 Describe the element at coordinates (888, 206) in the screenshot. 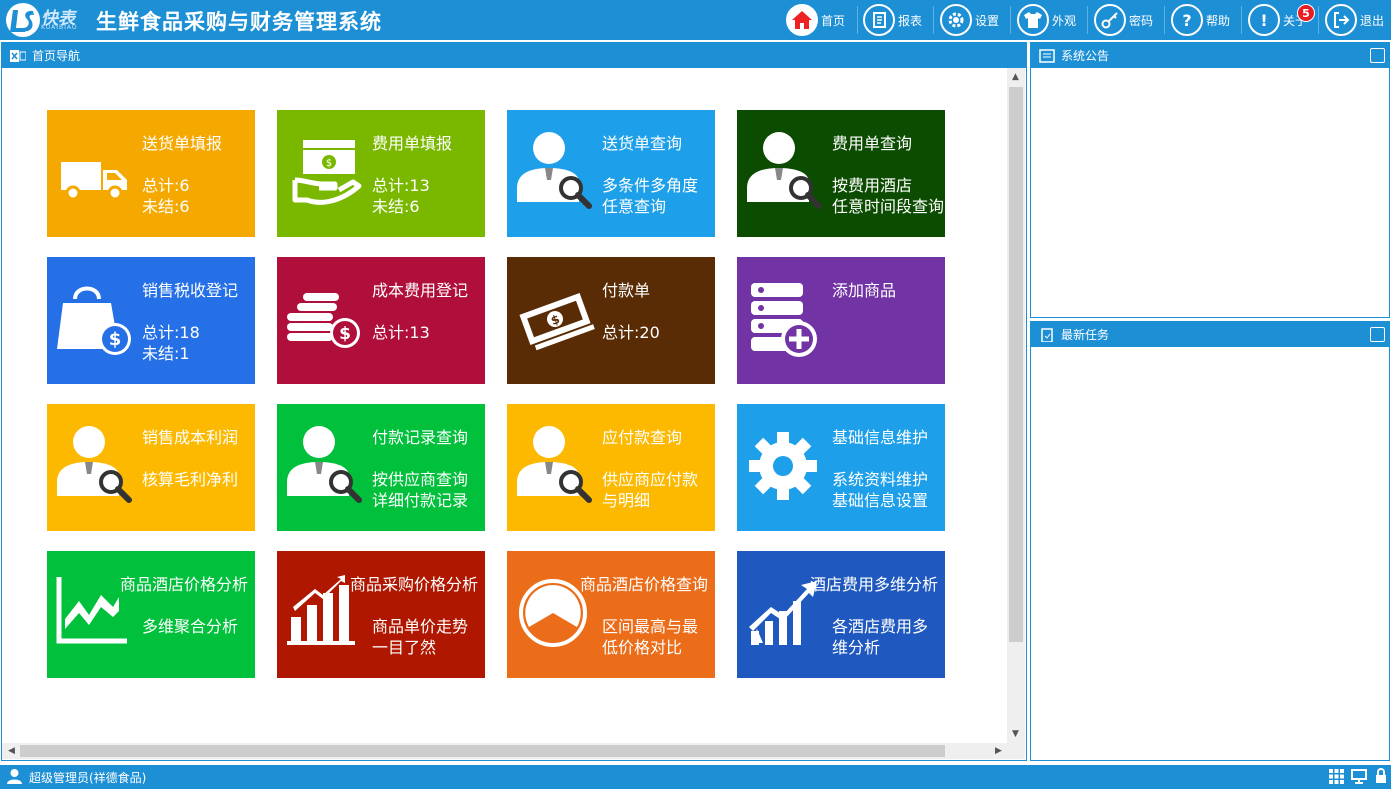

I see `tile-line-2: 任意时间段查询` at that location.